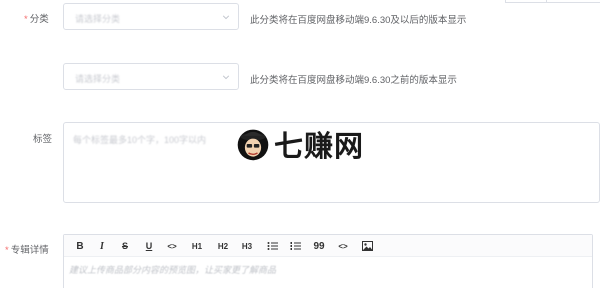 This screenshot has height=288, width=600. I want to click on category-select: 请选择分类, so click(151, 16).